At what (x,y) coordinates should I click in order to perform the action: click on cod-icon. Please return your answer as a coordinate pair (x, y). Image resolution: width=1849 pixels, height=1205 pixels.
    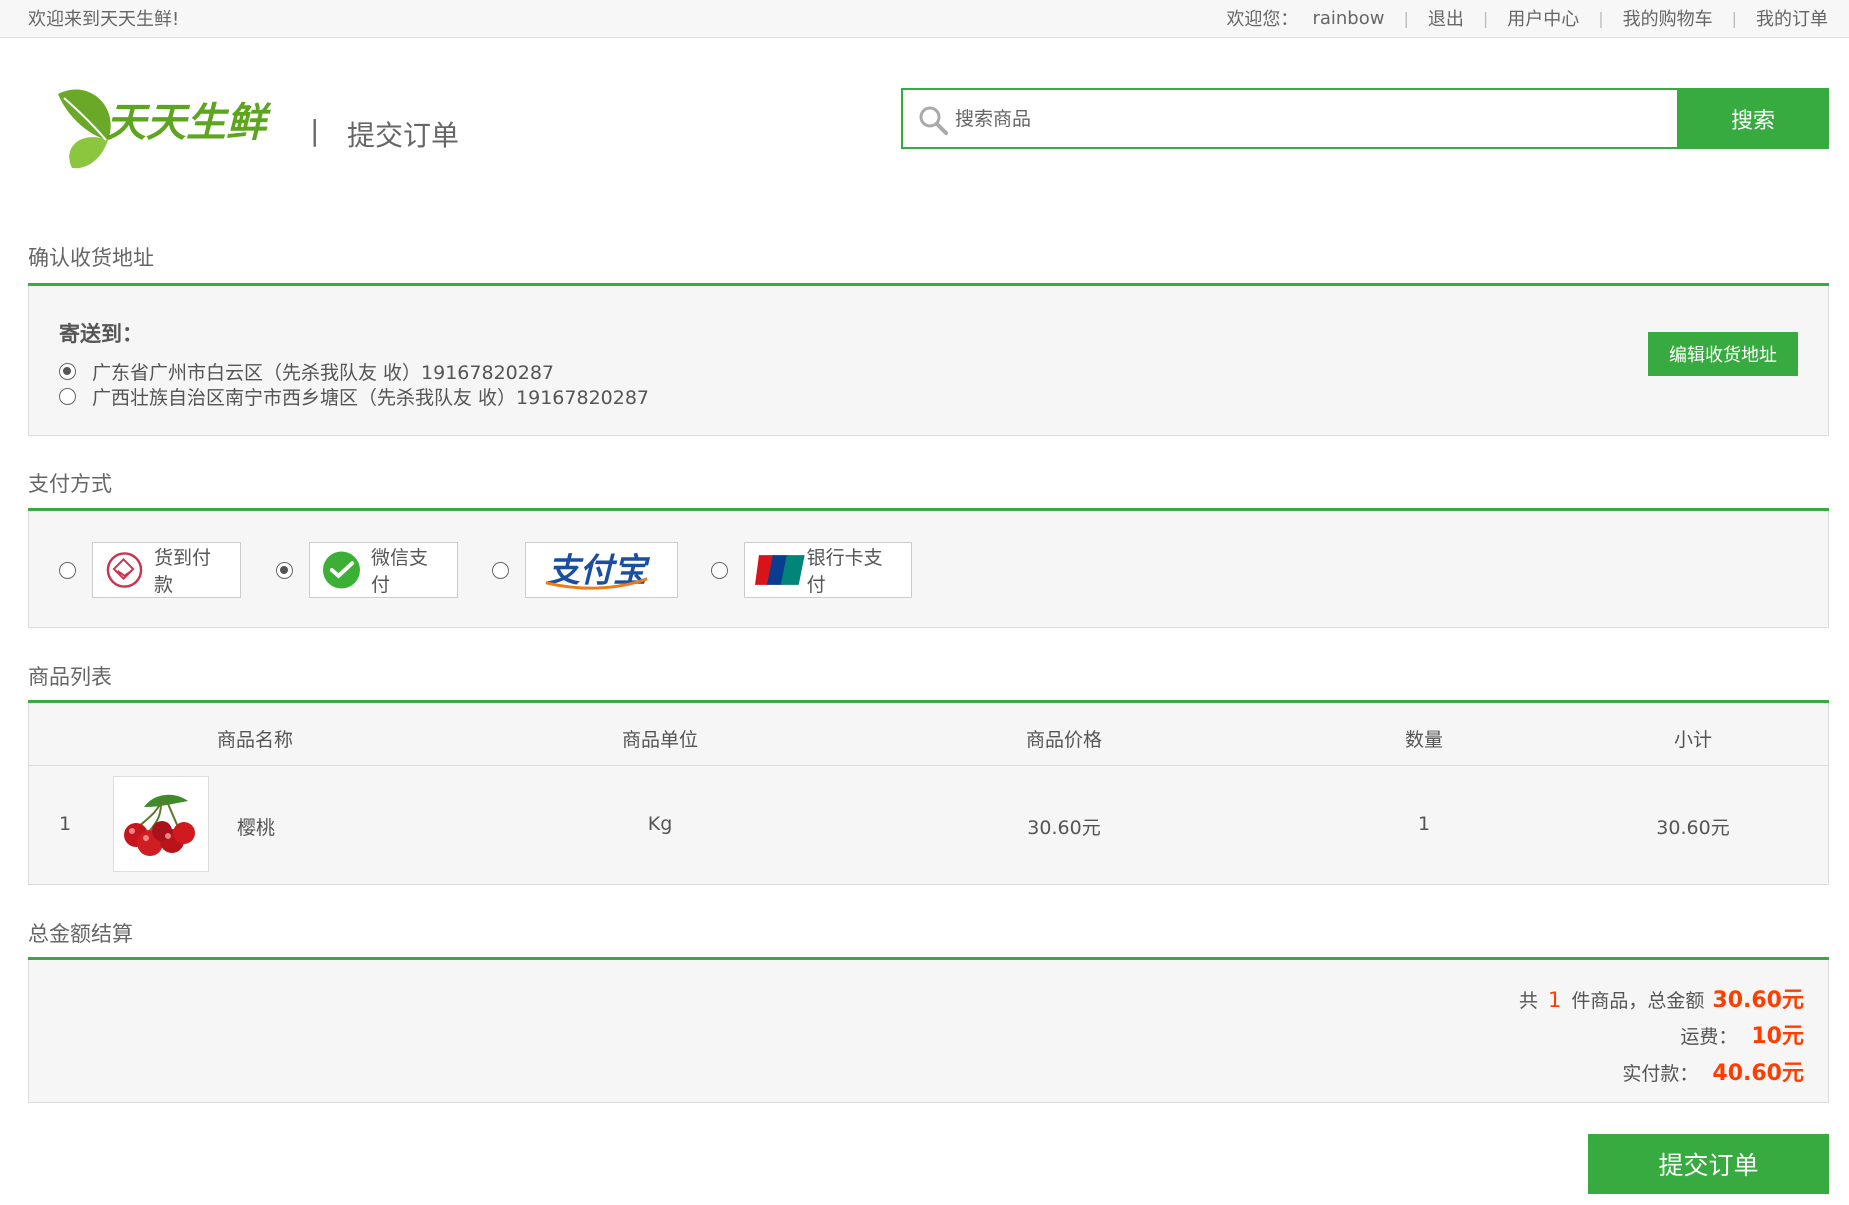
    Looking at the image, I should click on (124, 570).